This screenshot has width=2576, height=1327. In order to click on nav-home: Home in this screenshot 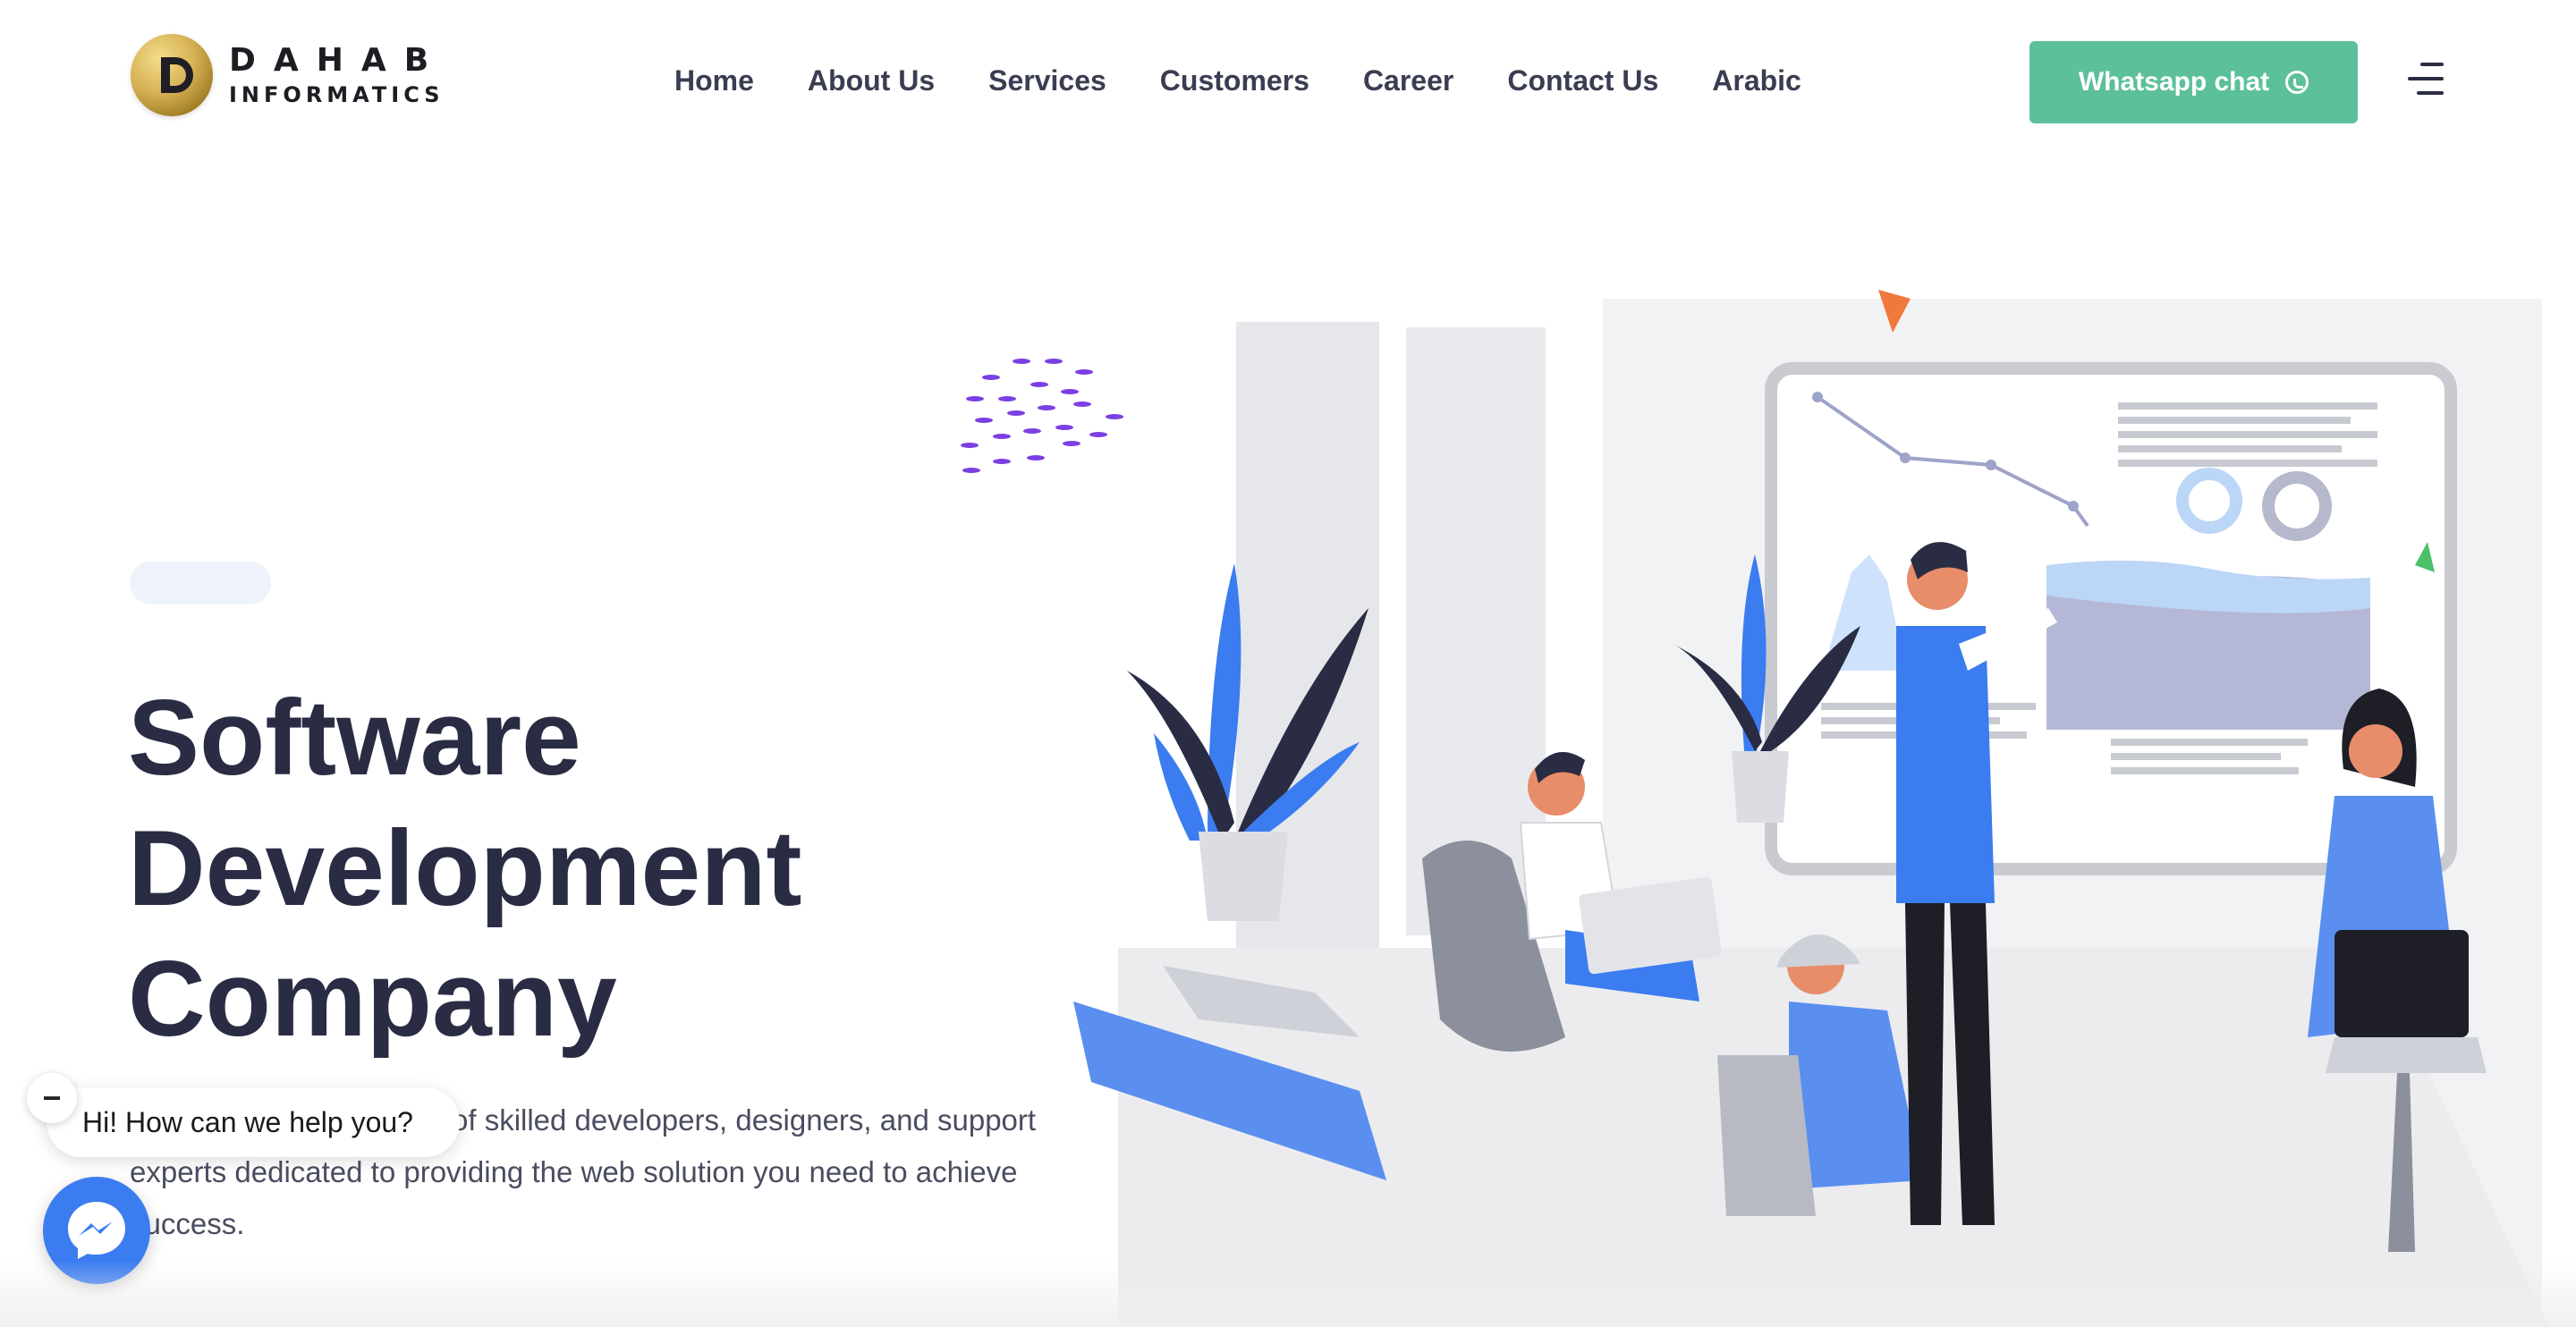, I will do `click(714, 80)`.